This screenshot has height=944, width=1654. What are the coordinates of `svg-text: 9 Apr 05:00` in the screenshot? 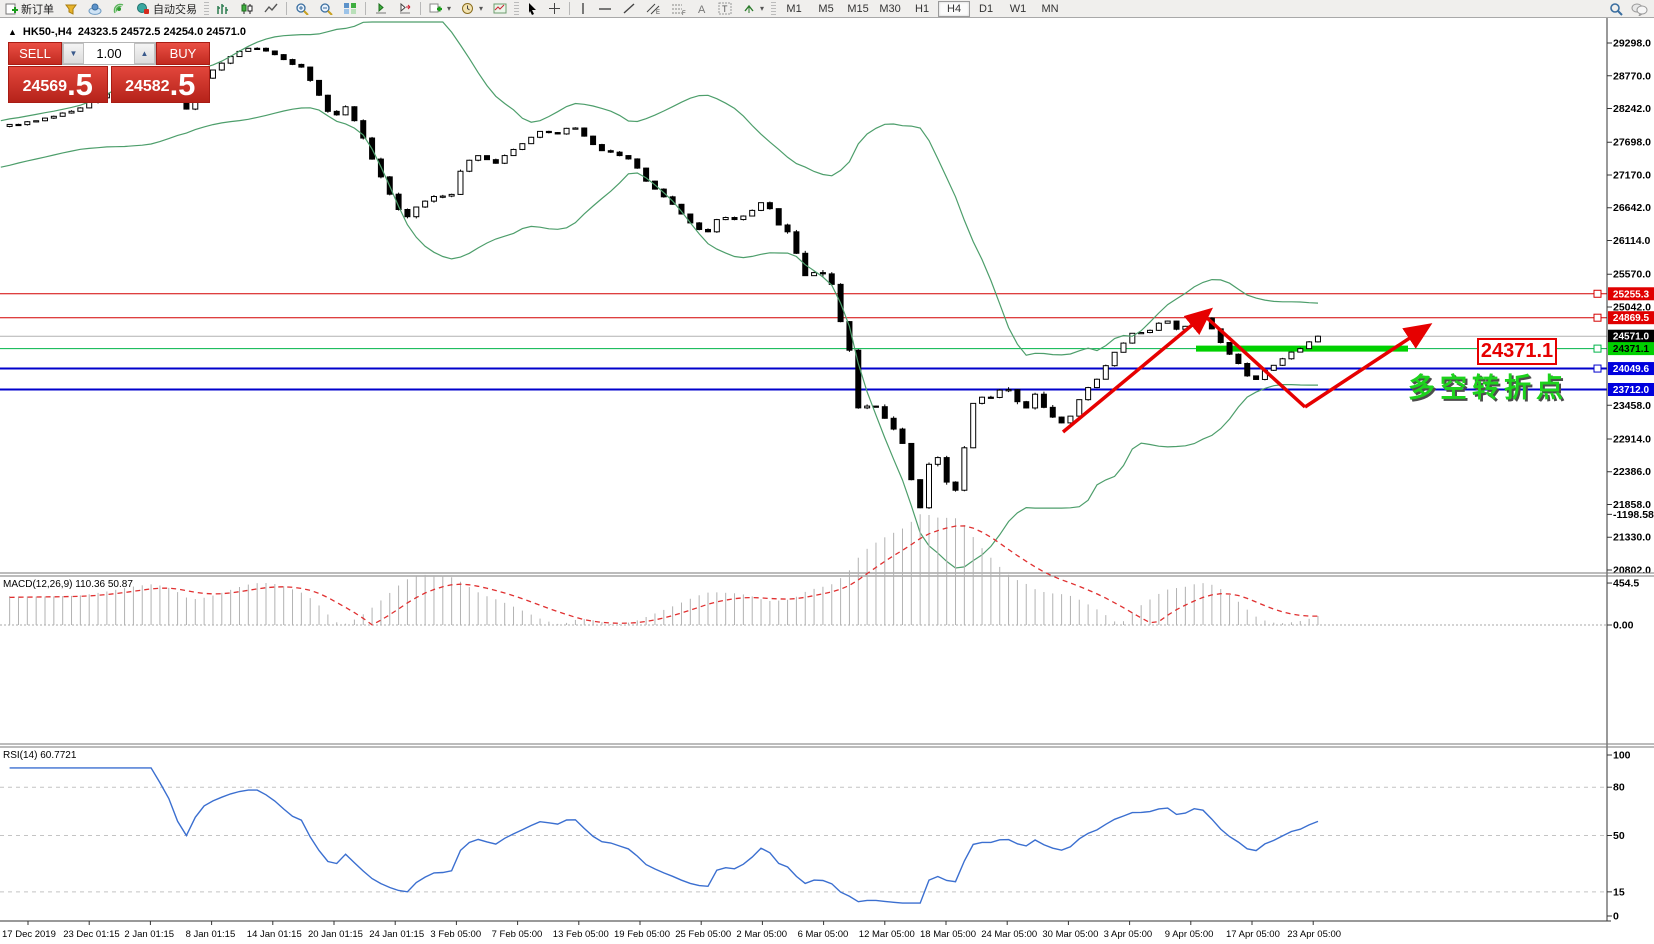 It's located at (1189, 934).